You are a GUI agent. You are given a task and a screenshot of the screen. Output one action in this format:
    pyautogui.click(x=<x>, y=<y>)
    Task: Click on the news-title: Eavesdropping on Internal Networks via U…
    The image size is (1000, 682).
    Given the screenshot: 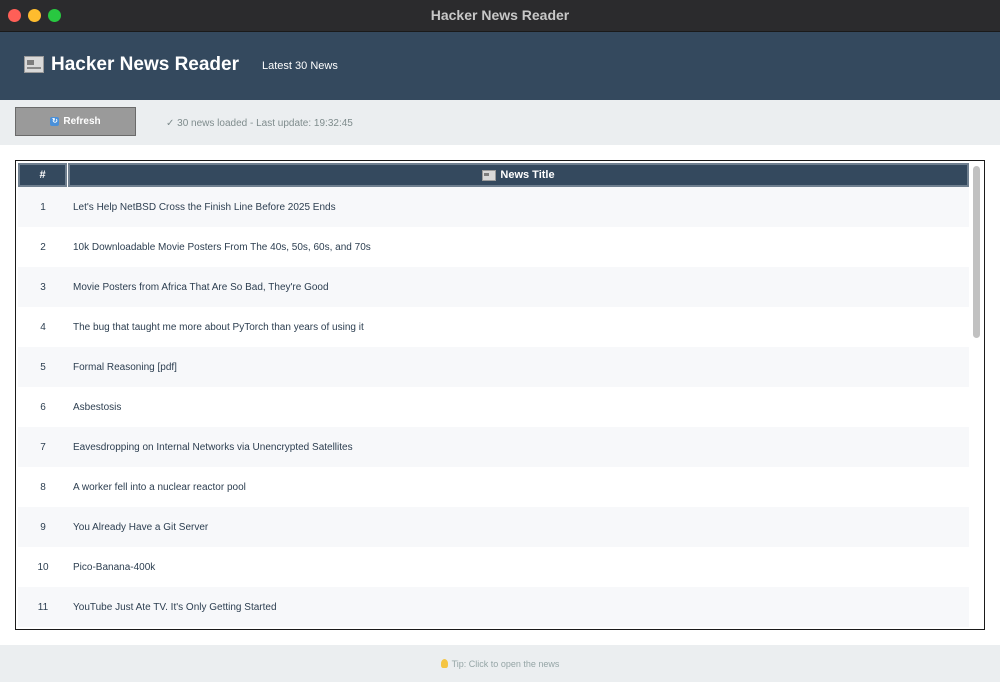 What is the action you would take?
    pyautogui.click(x=210, y=447)
    